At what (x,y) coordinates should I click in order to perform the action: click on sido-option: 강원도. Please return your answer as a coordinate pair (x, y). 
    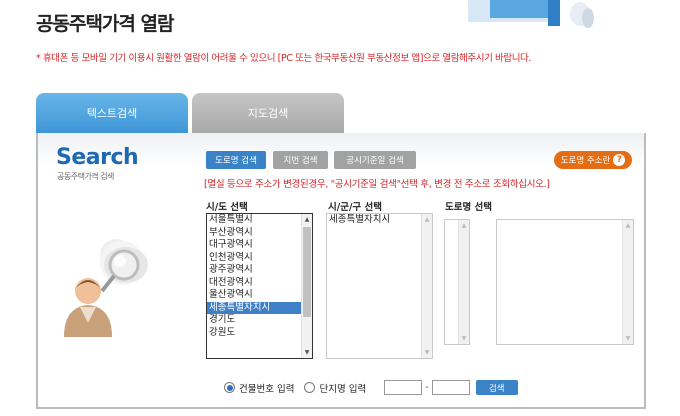
    Looking at the image, I should click on (259, 333).